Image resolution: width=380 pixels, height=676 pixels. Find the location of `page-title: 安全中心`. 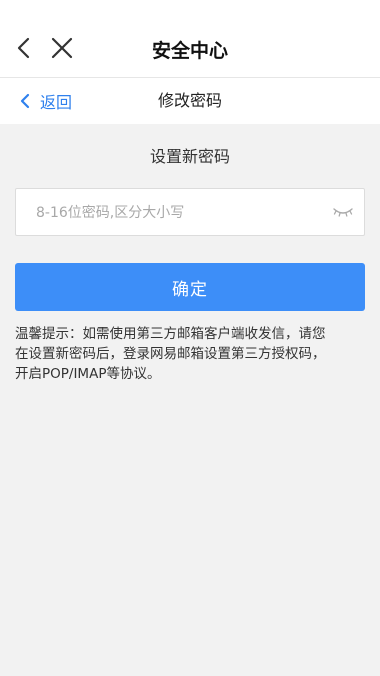

page-title: 安全中心 is located at coordinates (189, 51).